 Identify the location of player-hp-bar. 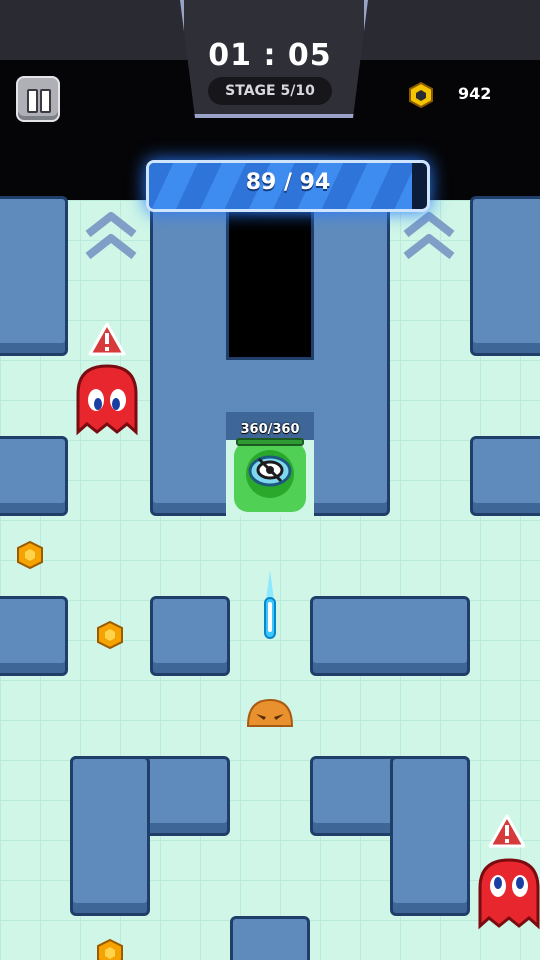
(270, 442).